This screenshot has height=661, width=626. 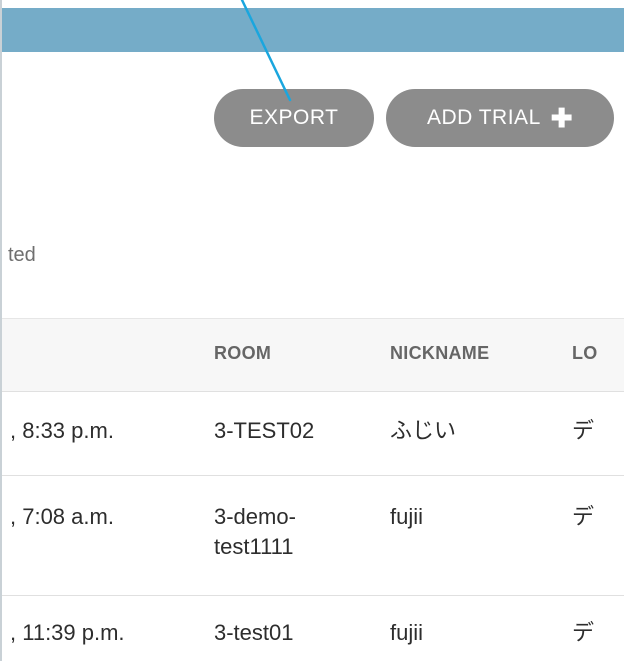 What do you see at coordinates (299, 532) in the screenshot?
I see `cell-room: 3-demo- test1111` at bounding box center [299, 532].